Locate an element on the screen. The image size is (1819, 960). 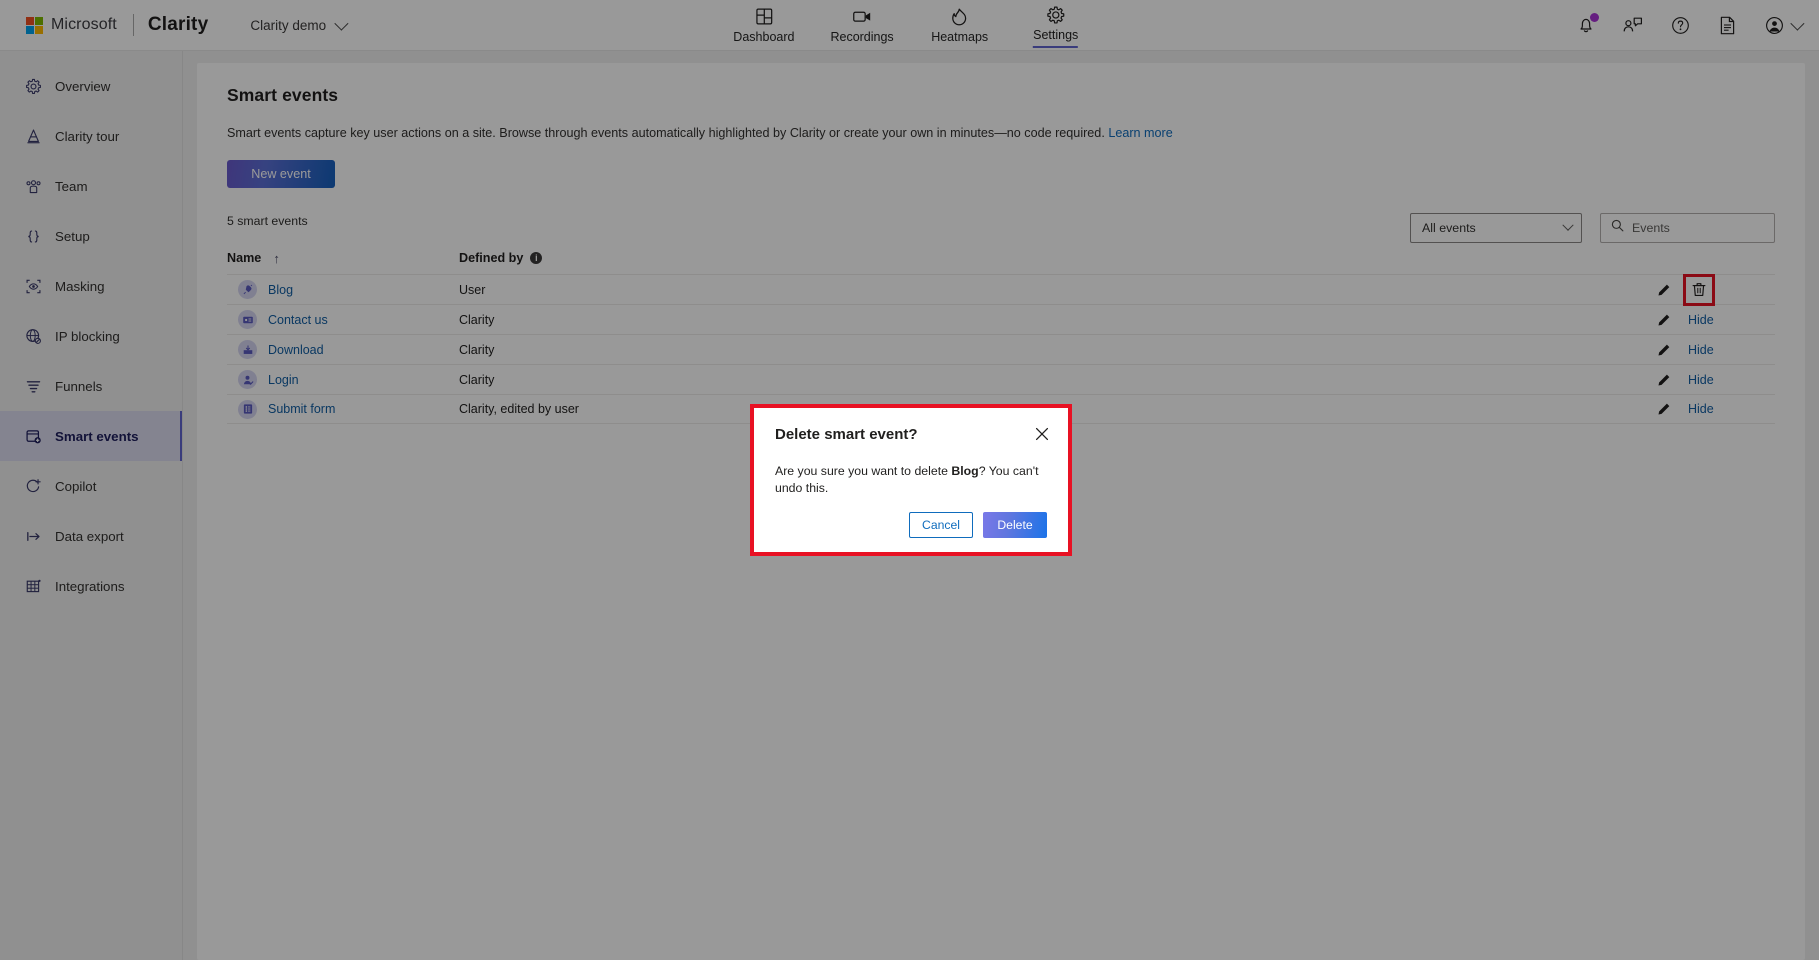
events-search-box is located at coordinates (1687, 228).